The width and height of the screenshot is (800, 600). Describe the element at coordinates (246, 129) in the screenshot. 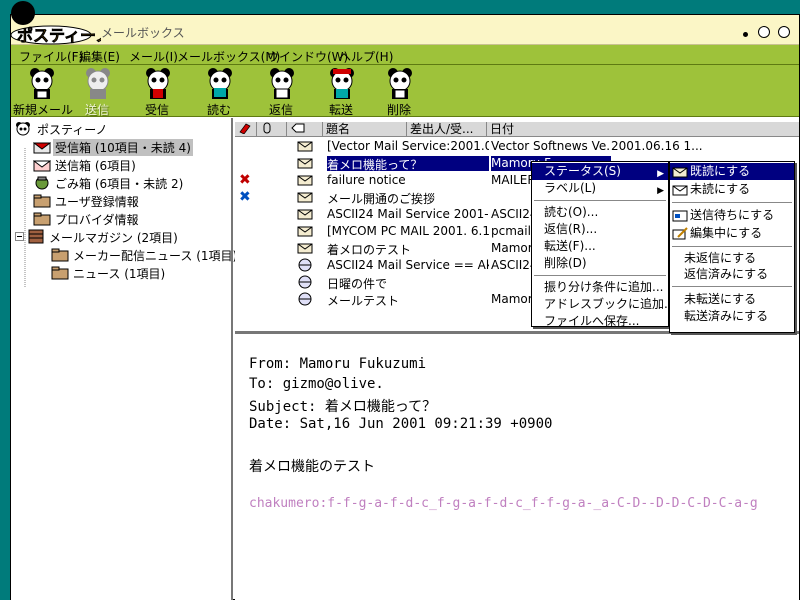

I see `column-label-flag` at that location.